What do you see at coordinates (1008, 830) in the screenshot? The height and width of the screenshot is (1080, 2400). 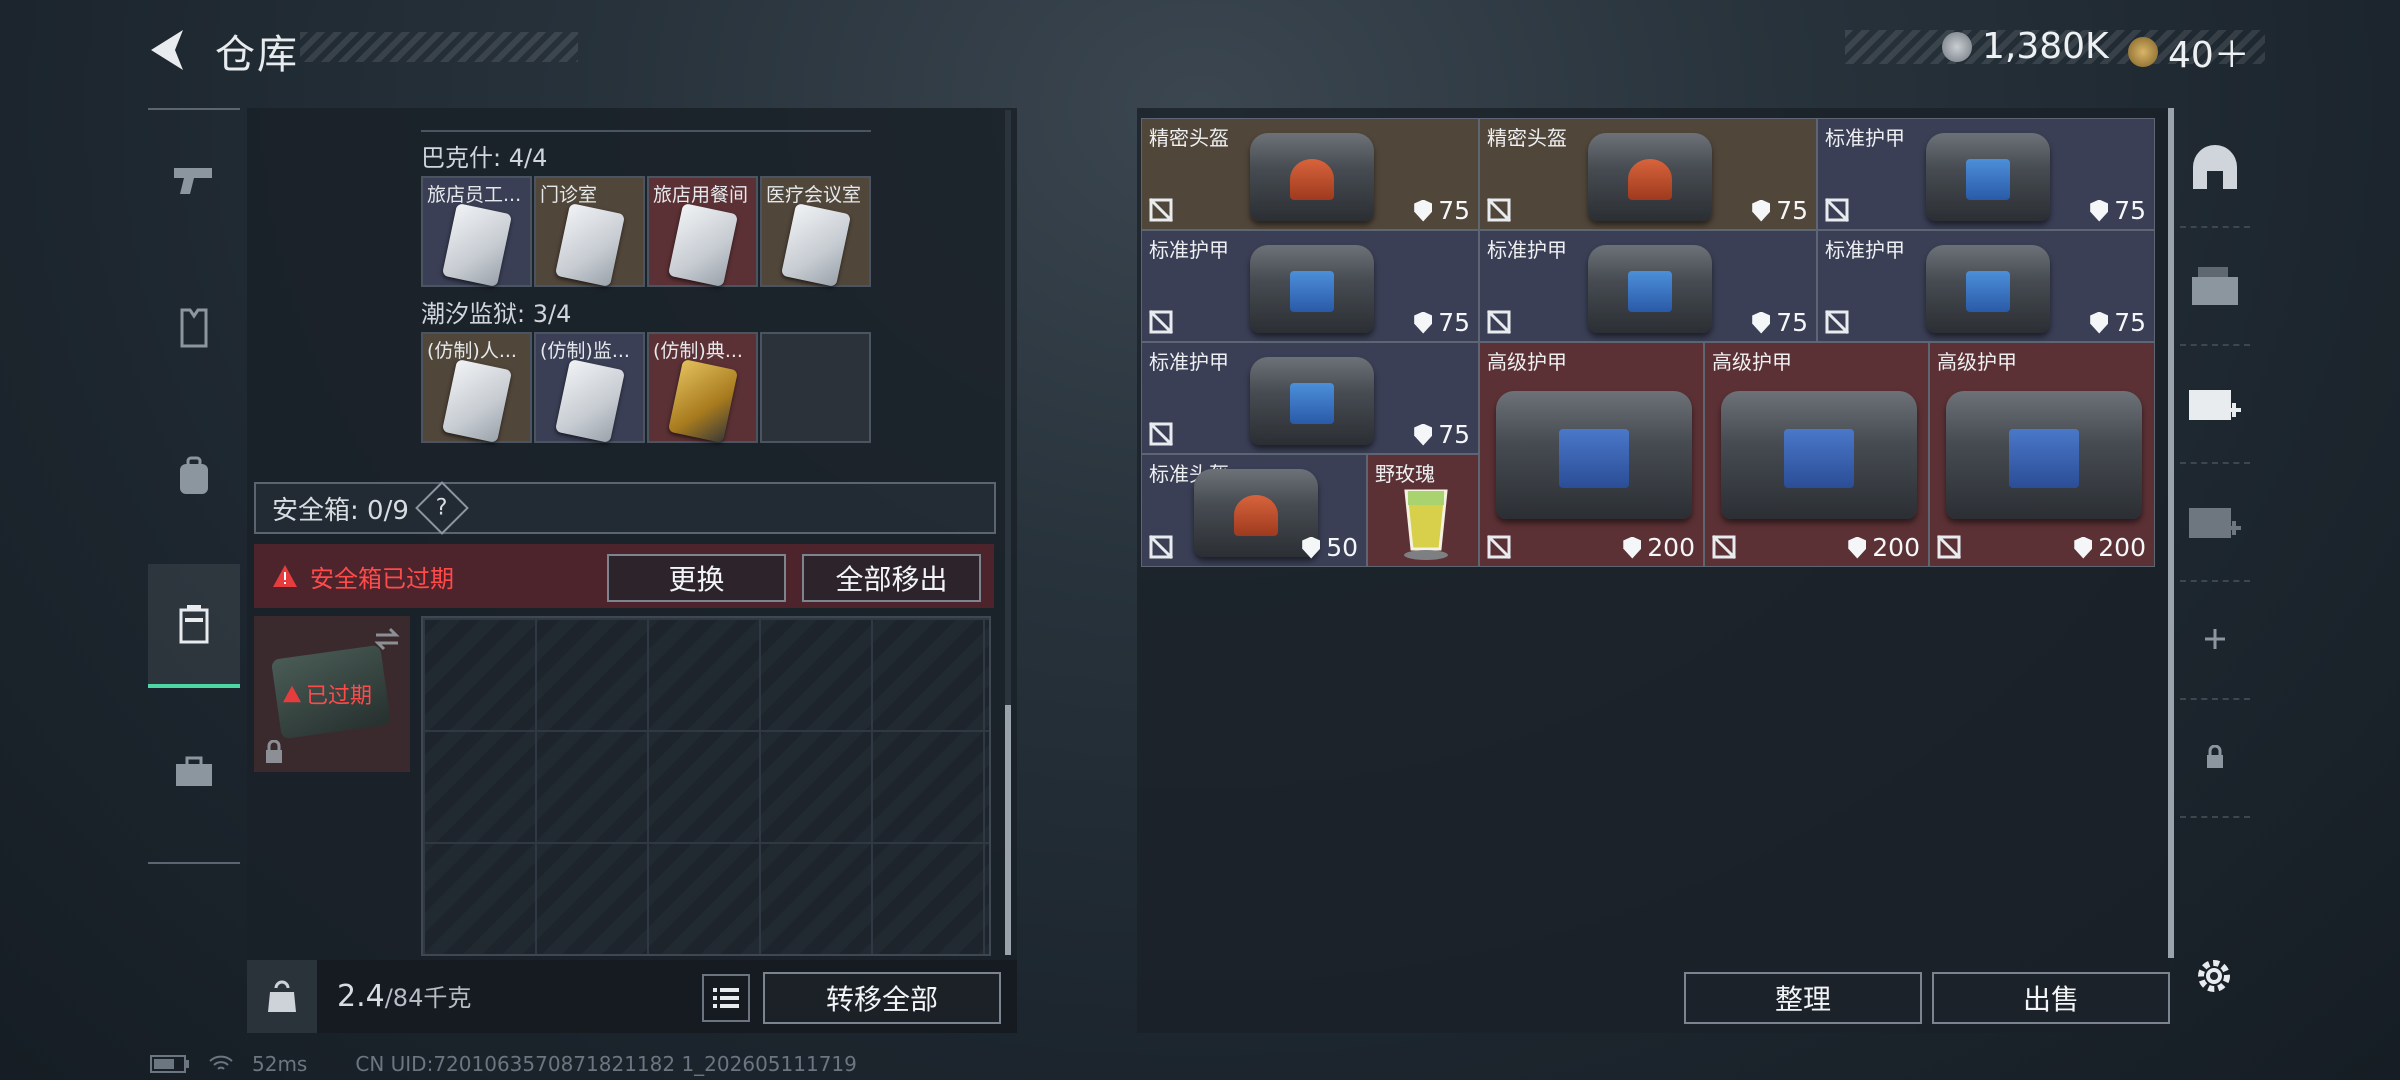 I see `left-scrollbar-thumb` at bounding box center [1008, 830].